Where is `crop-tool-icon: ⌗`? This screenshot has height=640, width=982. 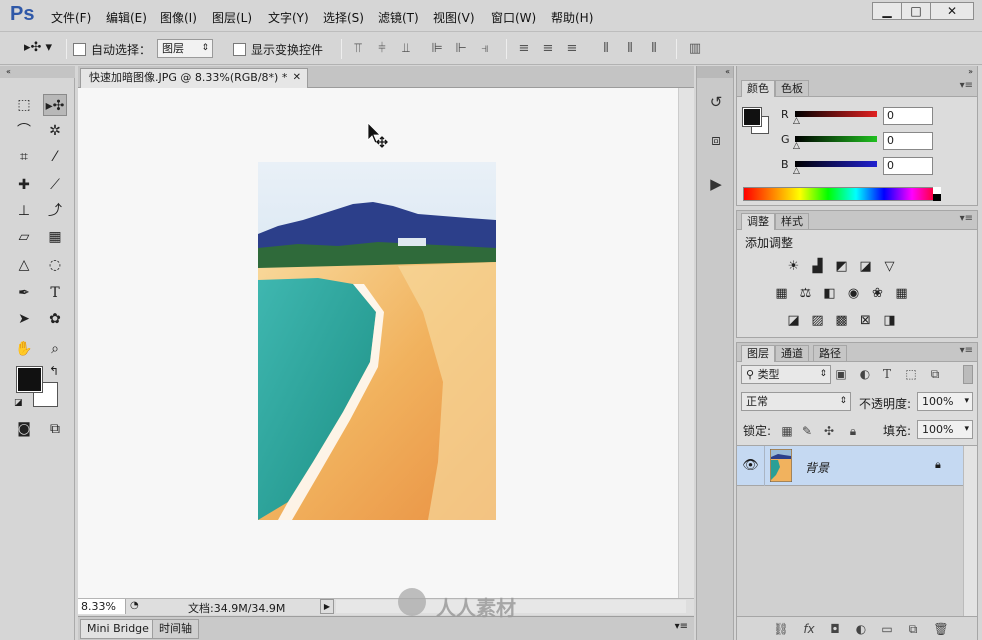 crop-tool-icon: ⌗ is located at coordinates (24, 157).